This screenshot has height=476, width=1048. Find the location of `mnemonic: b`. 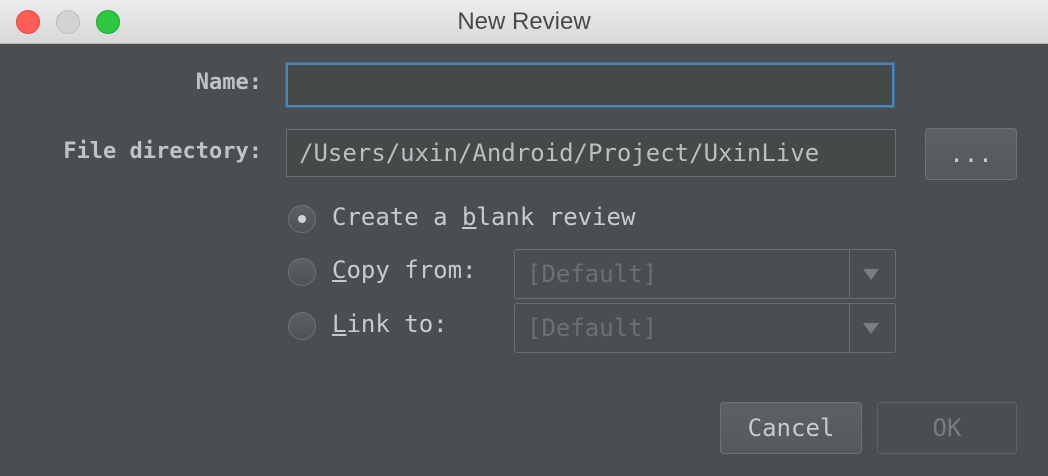

mnemonic: b is located at coordinates (469, 217).